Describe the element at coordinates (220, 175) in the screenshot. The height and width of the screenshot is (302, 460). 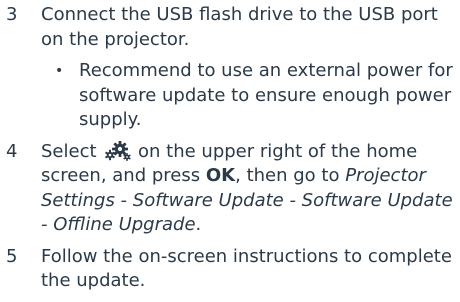
I see `ok-key-label: OK` at that location.